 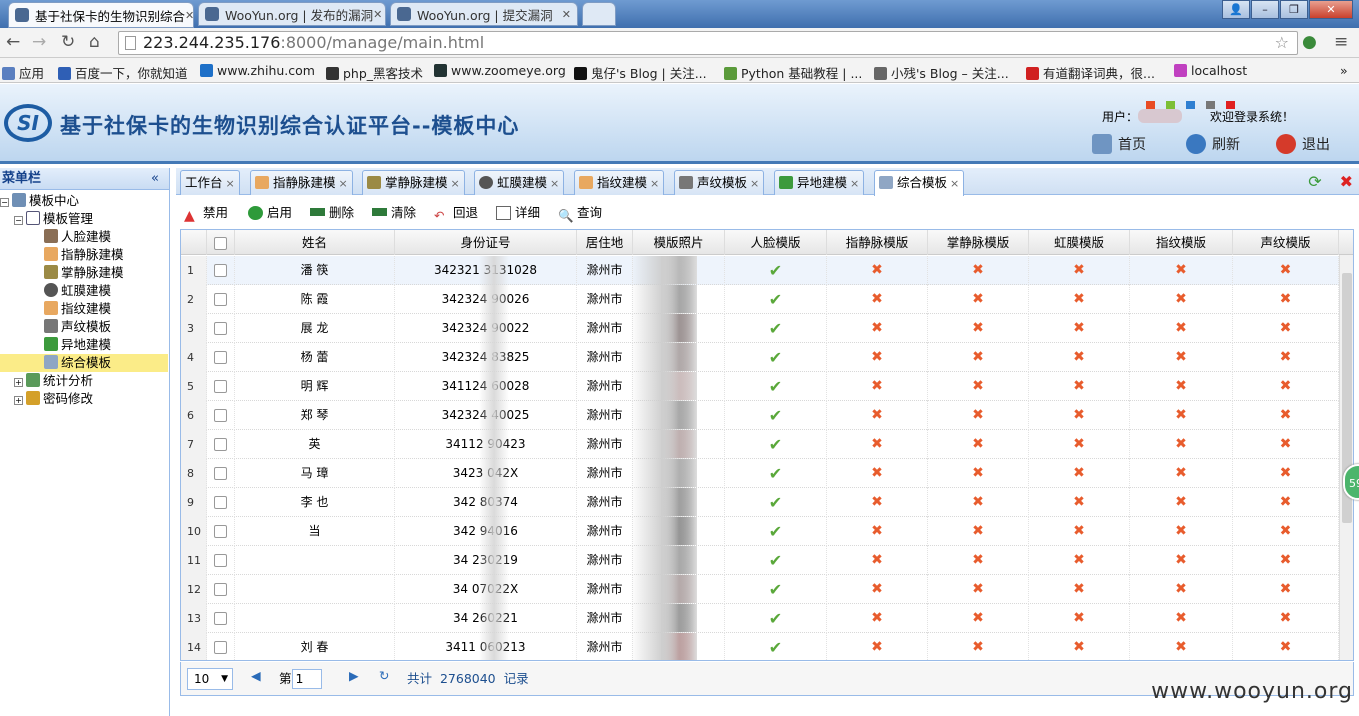 I want to click on header-id: 身份证号, so click(x=486, y=242).